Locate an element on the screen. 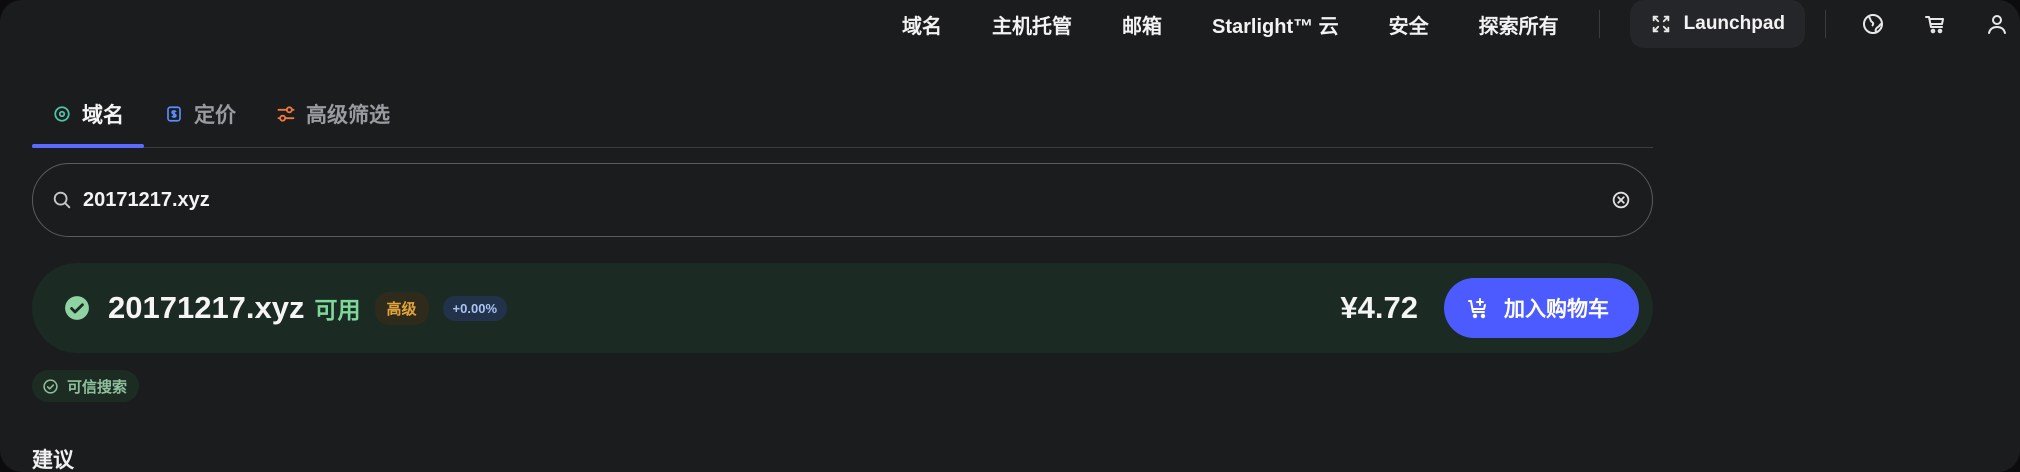  filter-icon is located at coordinates (286, 114).